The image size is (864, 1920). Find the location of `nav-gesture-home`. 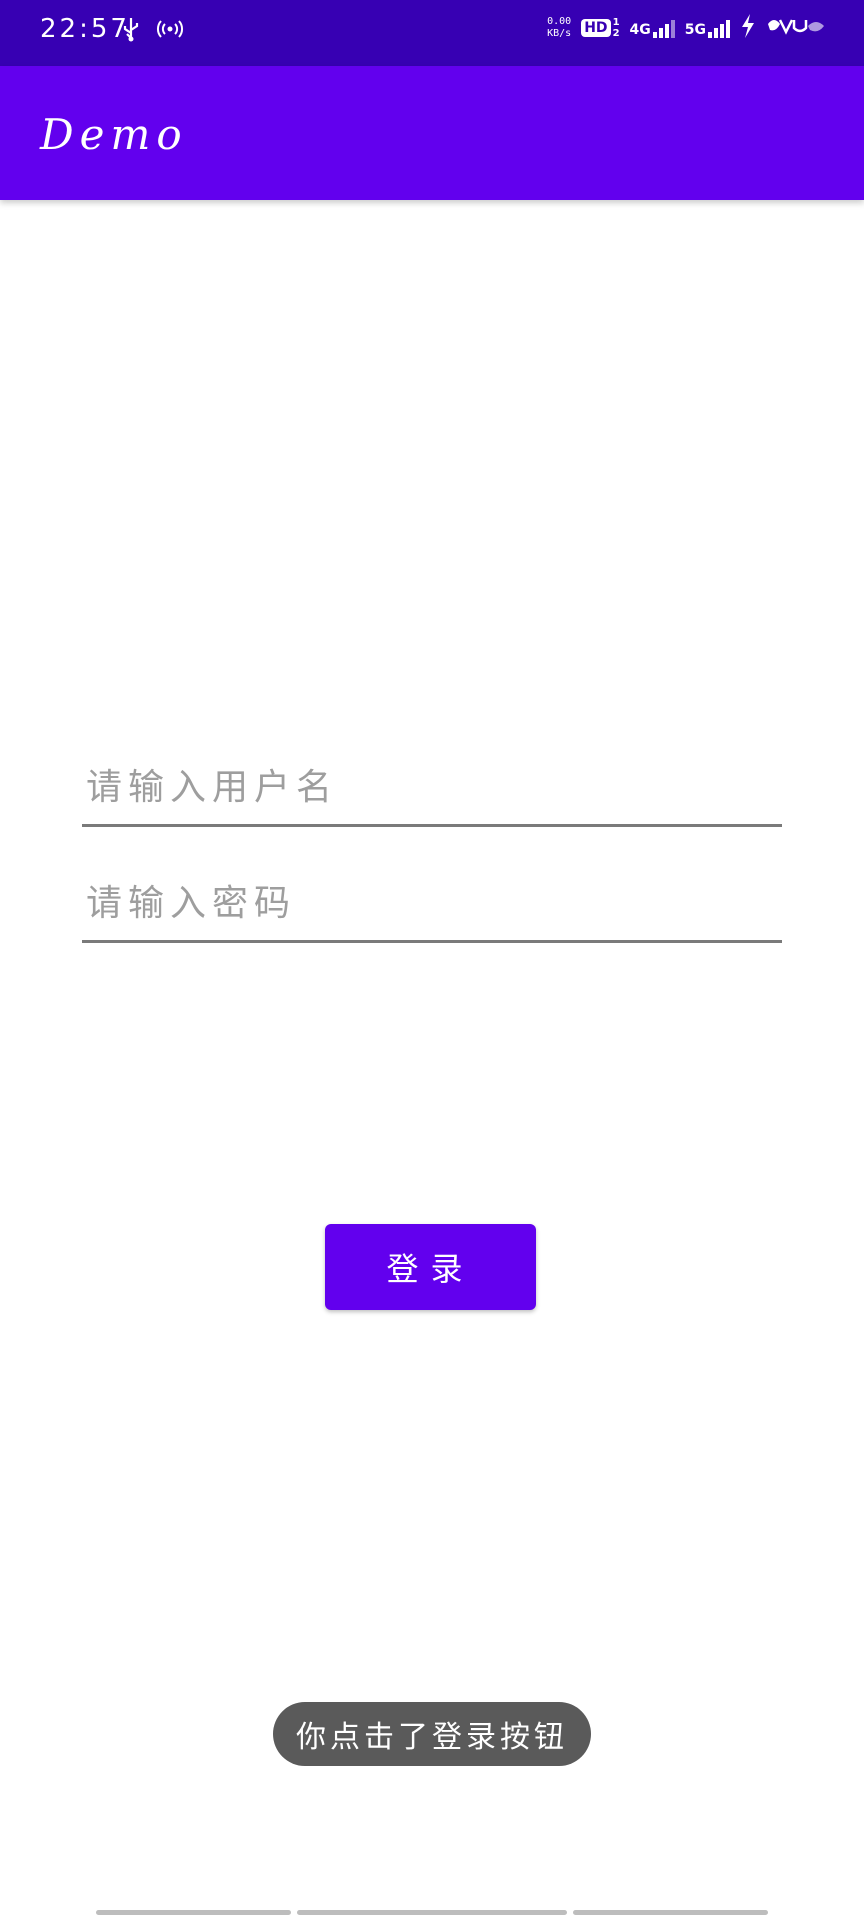

nav-gesture-home is located at coordinates (432, 1912).